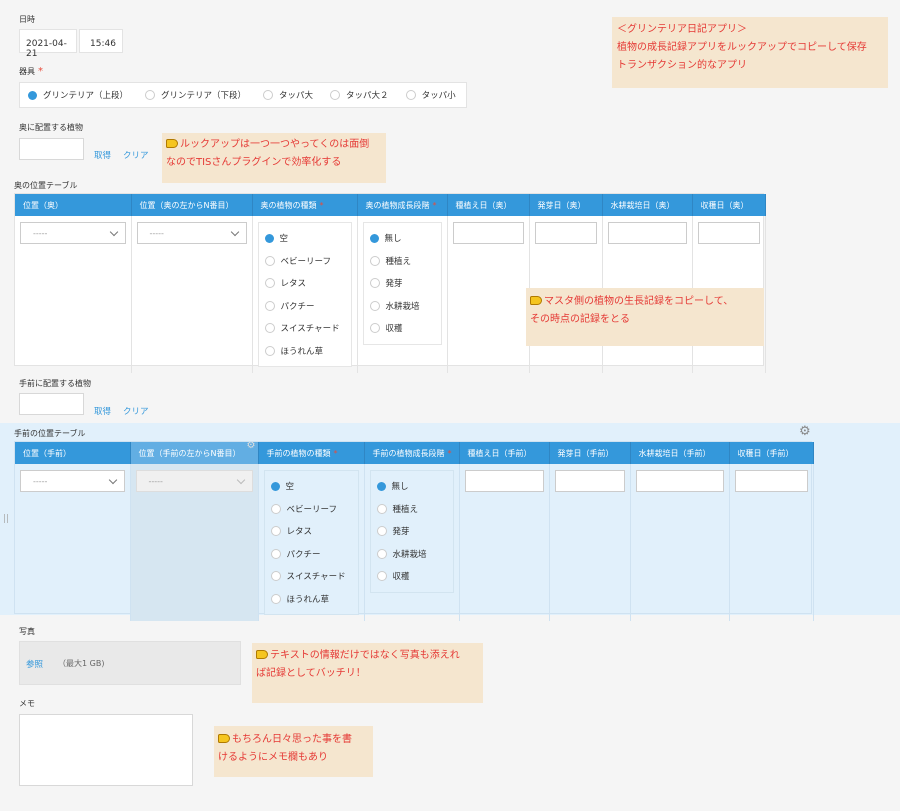  What do you see at coordinates (27, 631) in the screenshot?
I see `photo-label: 写真` at bounding box center [27, 631].